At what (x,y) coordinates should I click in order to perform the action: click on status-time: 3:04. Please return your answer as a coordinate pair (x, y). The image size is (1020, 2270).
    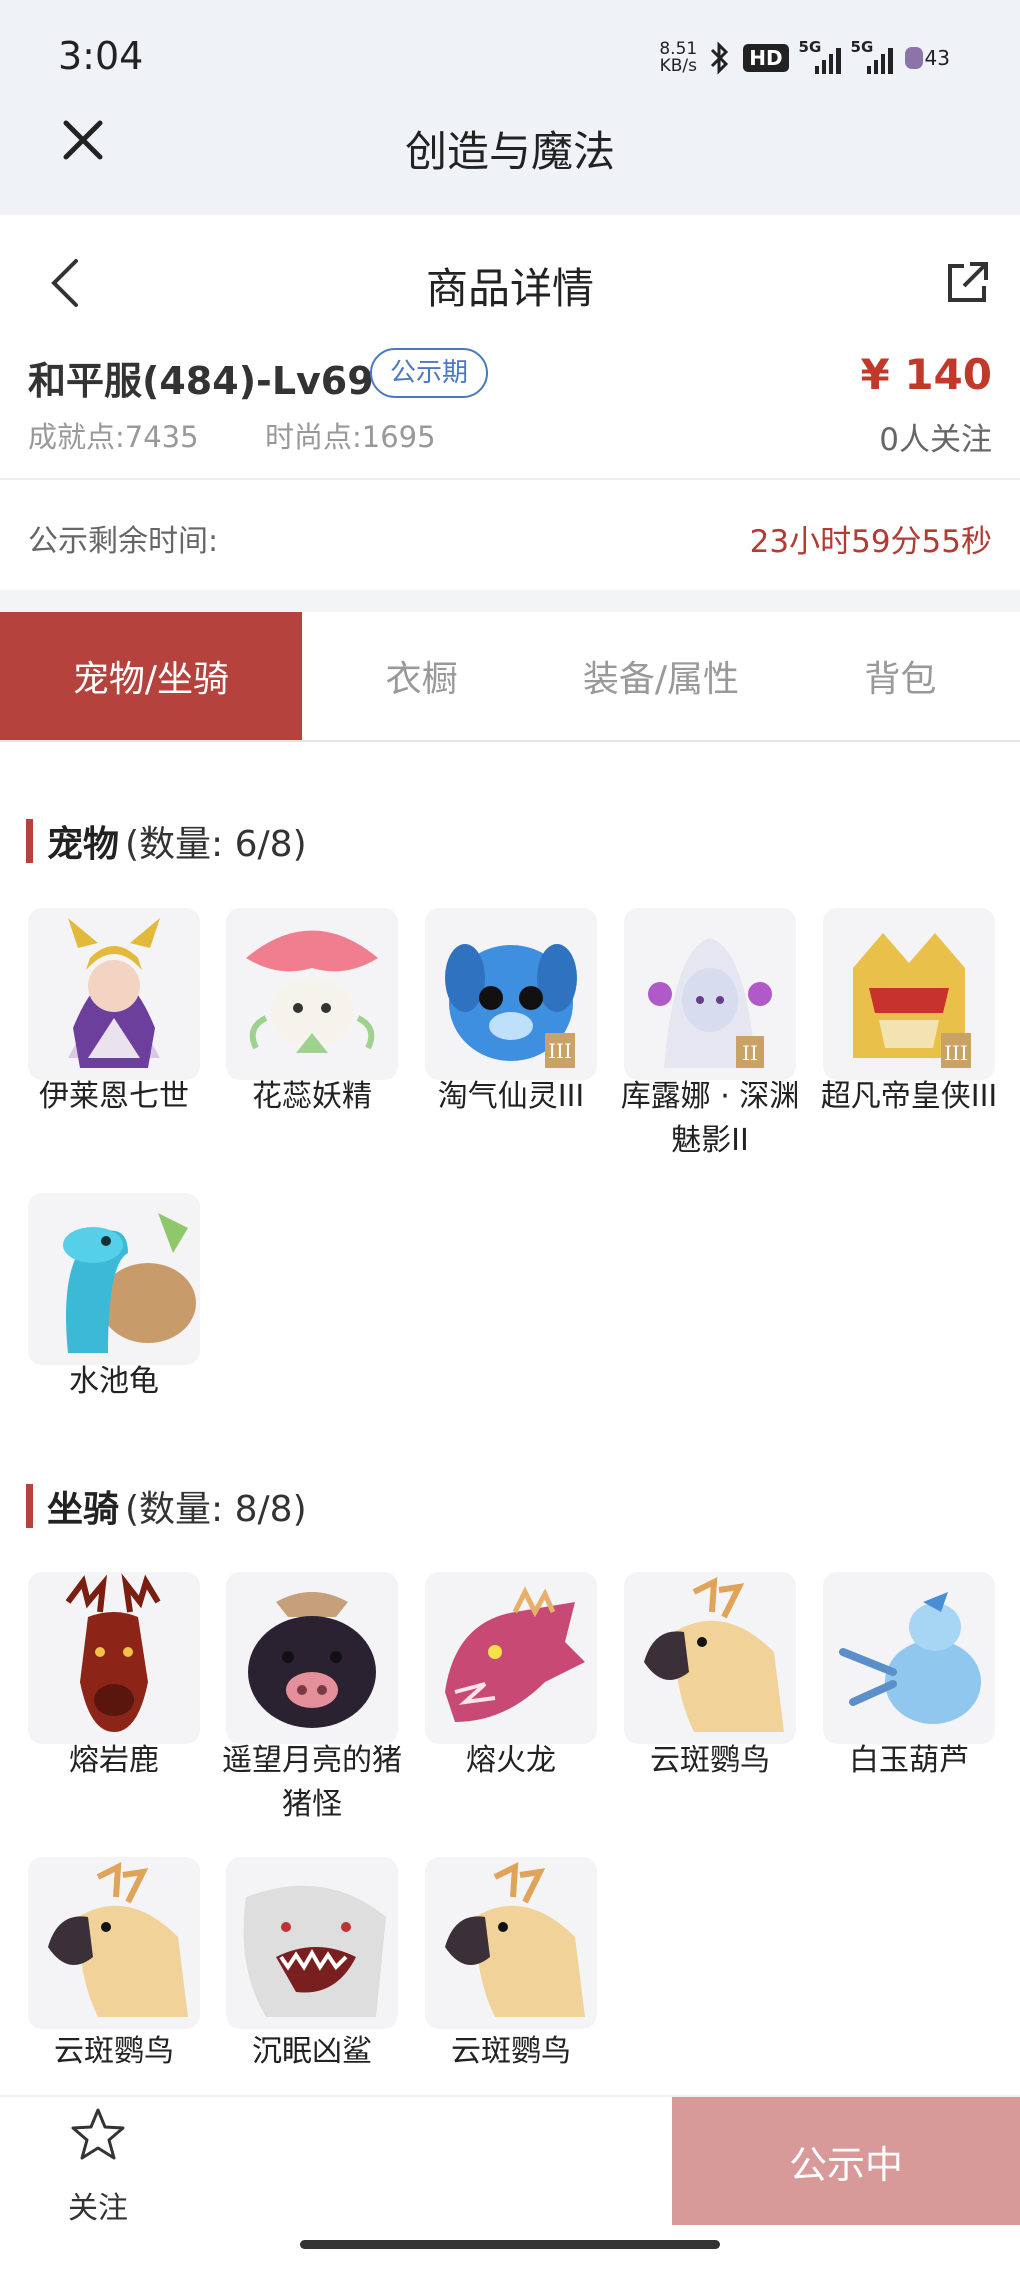
    Looking at the image, I should click on (101, 56).